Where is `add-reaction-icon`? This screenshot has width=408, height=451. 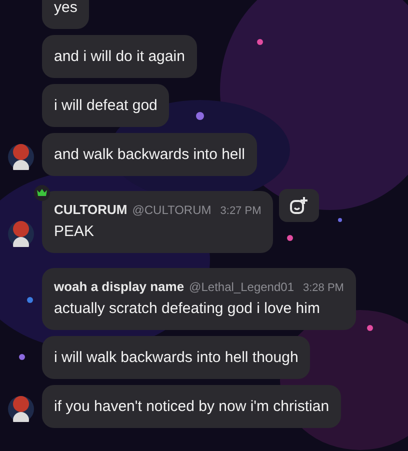 add-reaction-icon is located at coordinates (299, 206).